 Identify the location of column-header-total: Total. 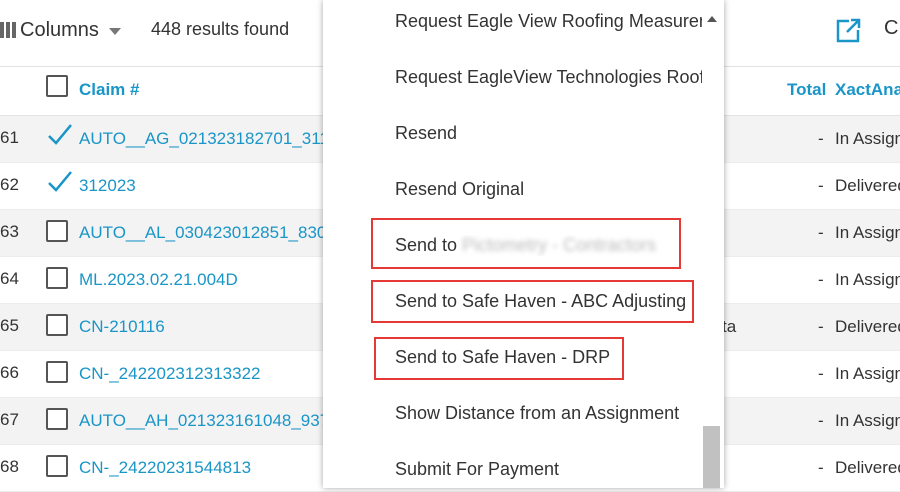
(806, 90).